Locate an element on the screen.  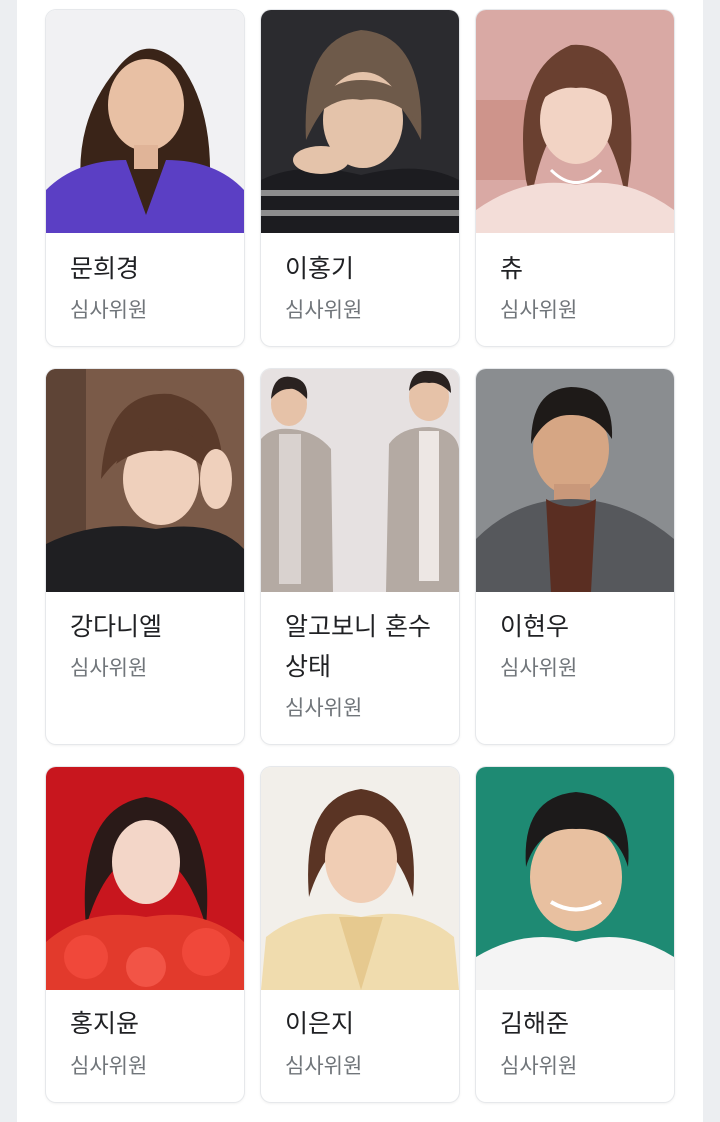
judge-card: 이홍기 심사위원 is located at coordinates (360, 178).